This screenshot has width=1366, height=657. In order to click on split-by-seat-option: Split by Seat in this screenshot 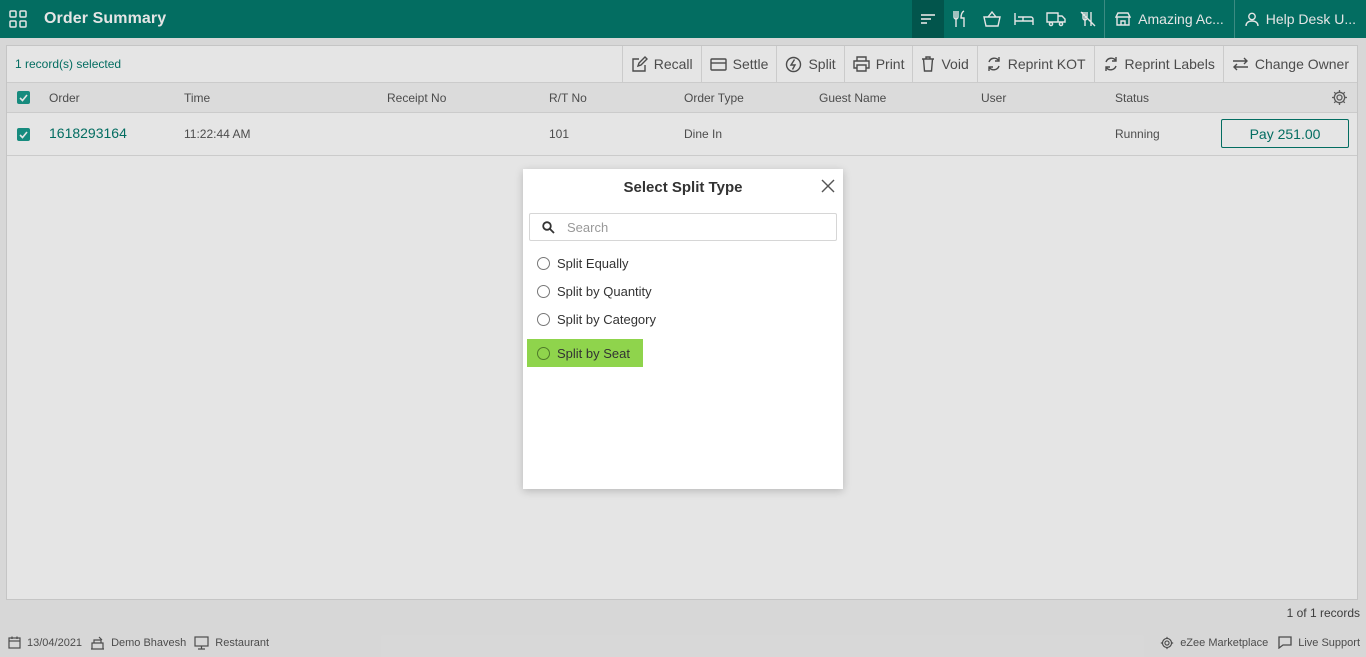, I will do `click(585, 353)`.